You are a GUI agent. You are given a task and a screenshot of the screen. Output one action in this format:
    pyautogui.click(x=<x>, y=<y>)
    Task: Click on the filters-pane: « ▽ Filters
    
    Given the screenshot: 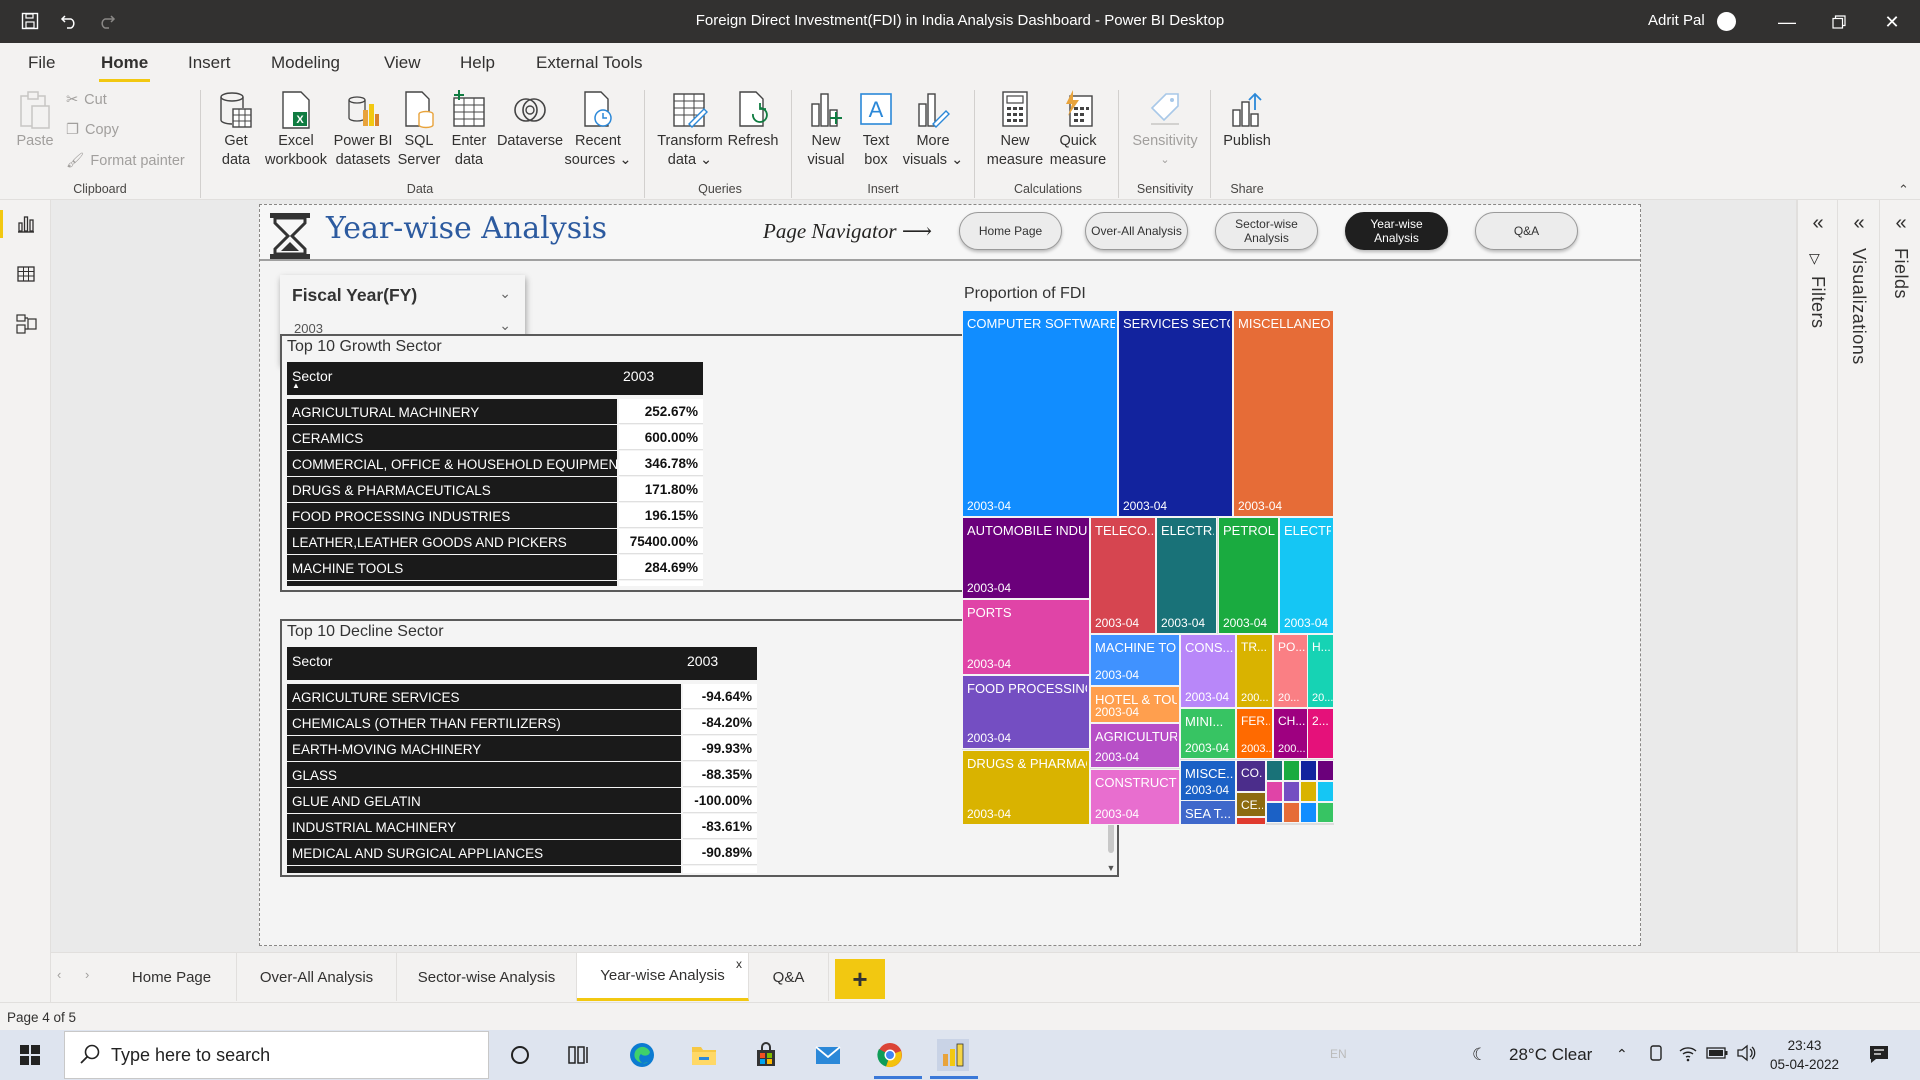 What is the action you would take?
    pyautogui.click(x=1817, y=576)
    